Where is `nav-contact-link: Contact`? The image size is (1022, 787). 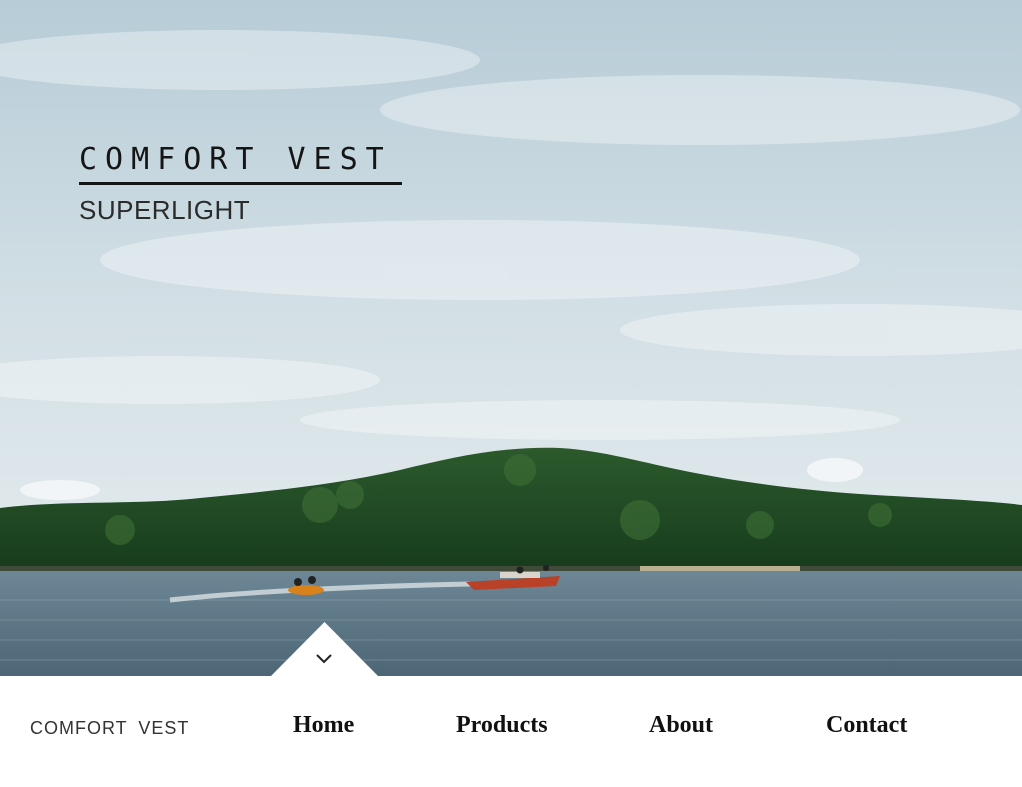
nav-contact-link: Contact is located at coordinates (866, 725).